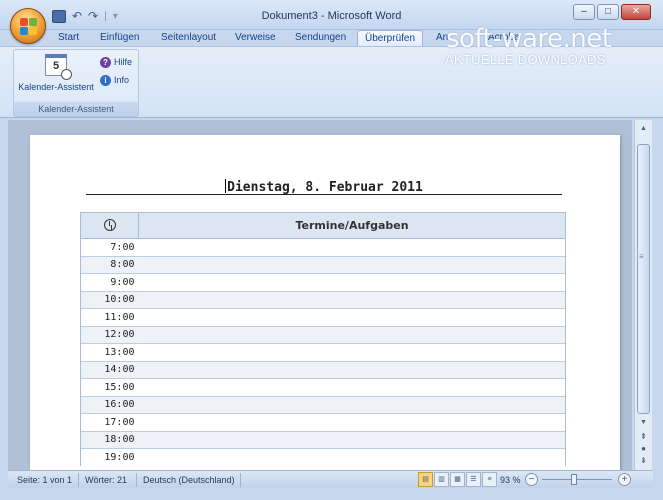 Image resolution: width=663 pixels, height=500 pixels. I want to click on scroll-up-icon: ▲, so click(643, 128).